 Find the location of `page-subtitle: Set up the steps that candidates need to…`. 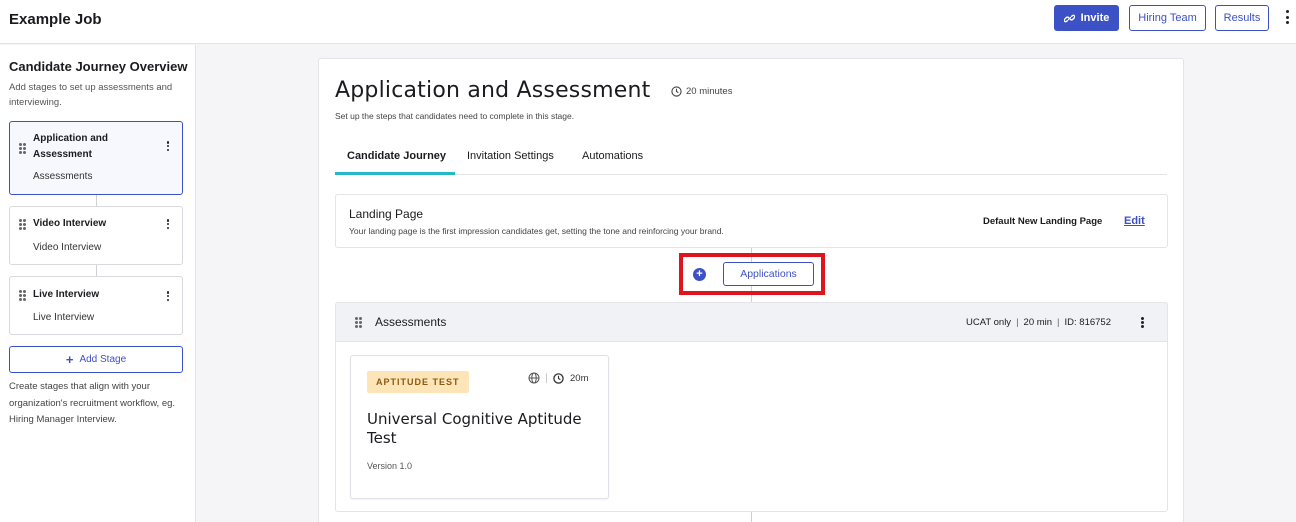

page-subtitle: Set up the steps that candidates need to… is located at coordinates (455, 116).